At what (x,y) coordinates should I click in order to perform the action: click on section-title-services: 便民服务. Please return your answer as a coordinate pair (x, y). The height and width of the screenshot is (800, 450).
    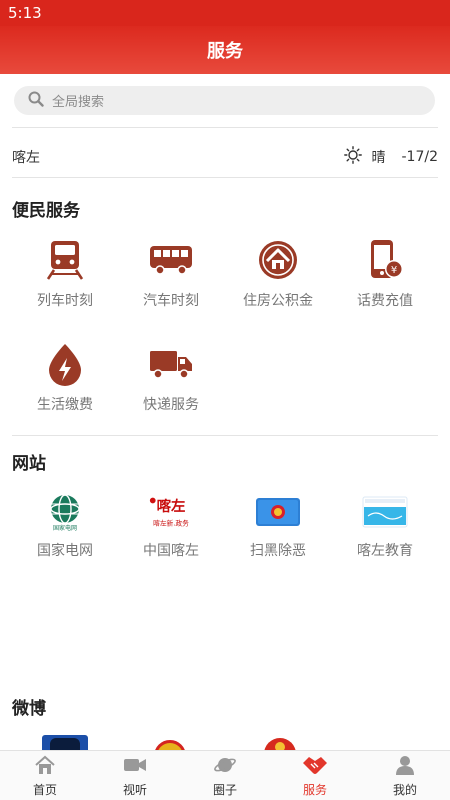
    Looking at the image, I should click on (46, 211).